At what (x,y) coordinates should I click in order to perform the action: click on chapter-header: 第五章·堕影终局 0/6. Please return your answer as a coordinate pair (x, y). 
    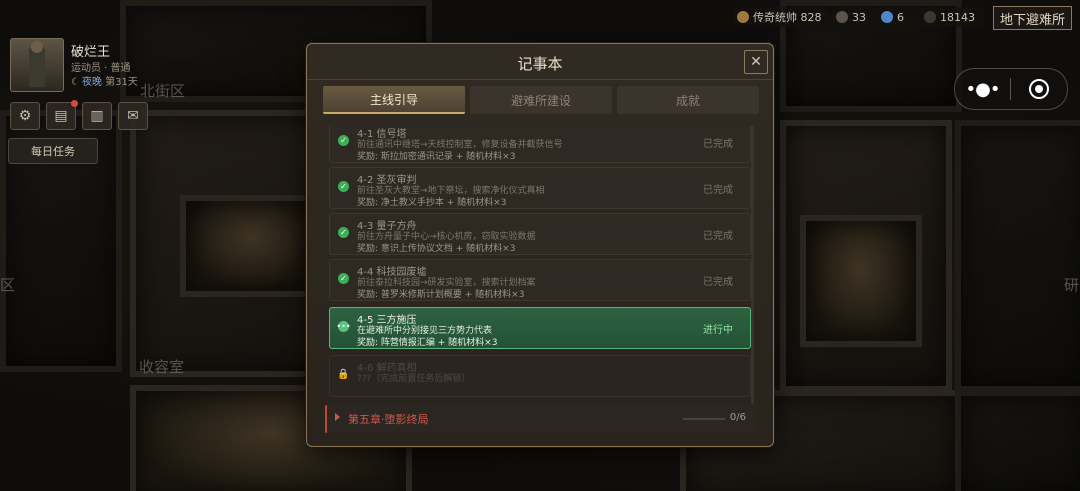
    Looking at the image, I should click on (540, 419).